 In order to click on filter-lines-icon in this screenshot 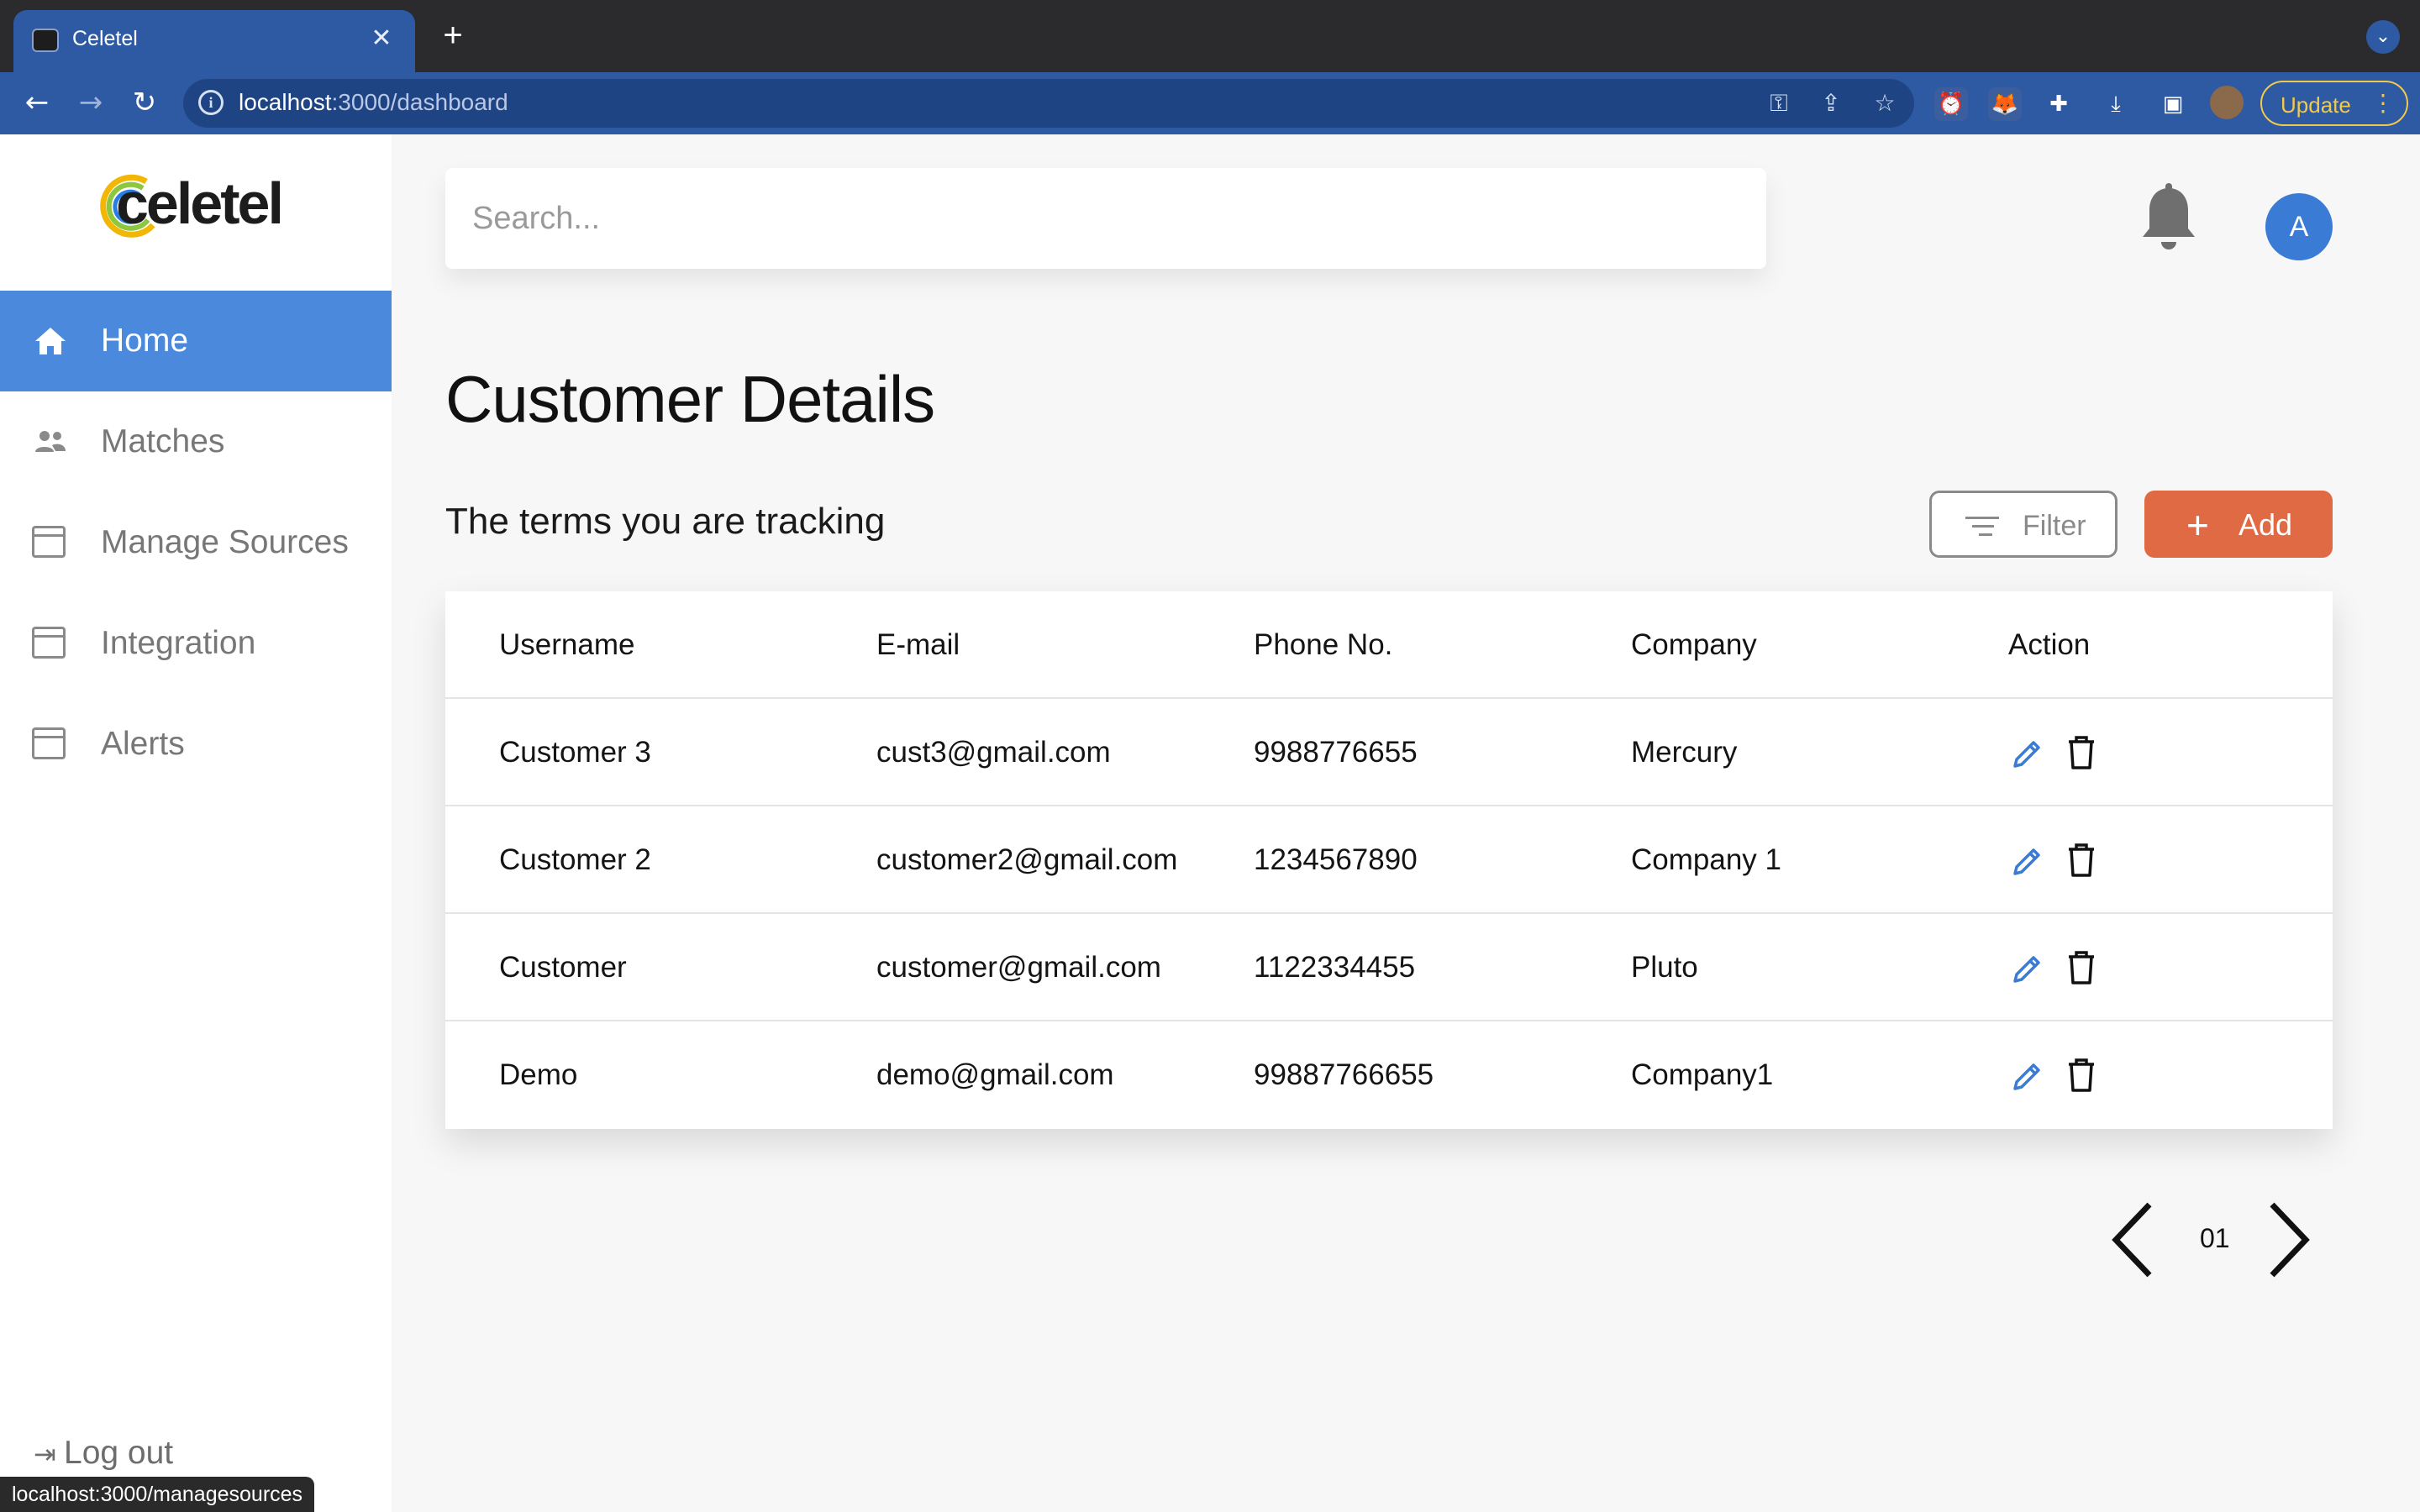, I will do `click(1982, 526)`.